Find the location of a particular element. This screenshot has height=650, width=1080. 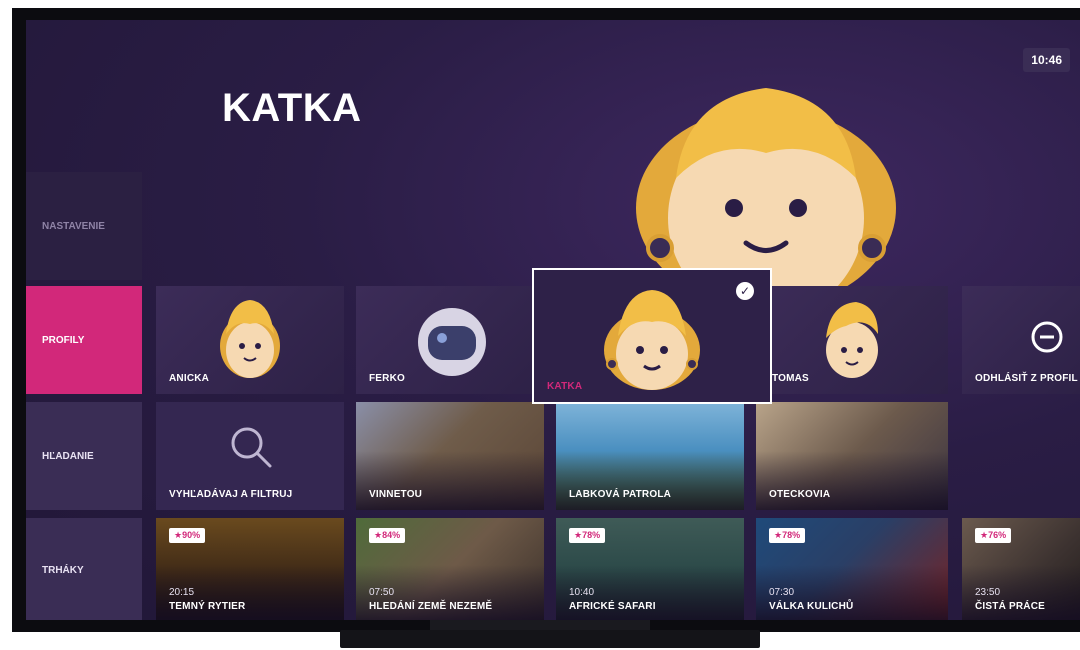

movie-tile: ★76% 23:50 ČISTÁ PRÁCE is located at coordinates (1021, 569).